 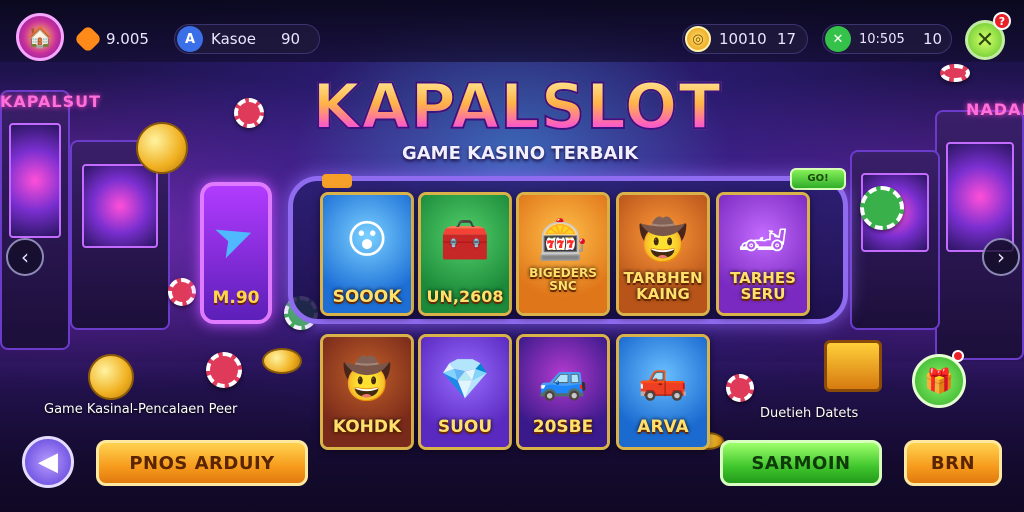 I want to click on player-name: Kasoe, so click(x=233, y=39).